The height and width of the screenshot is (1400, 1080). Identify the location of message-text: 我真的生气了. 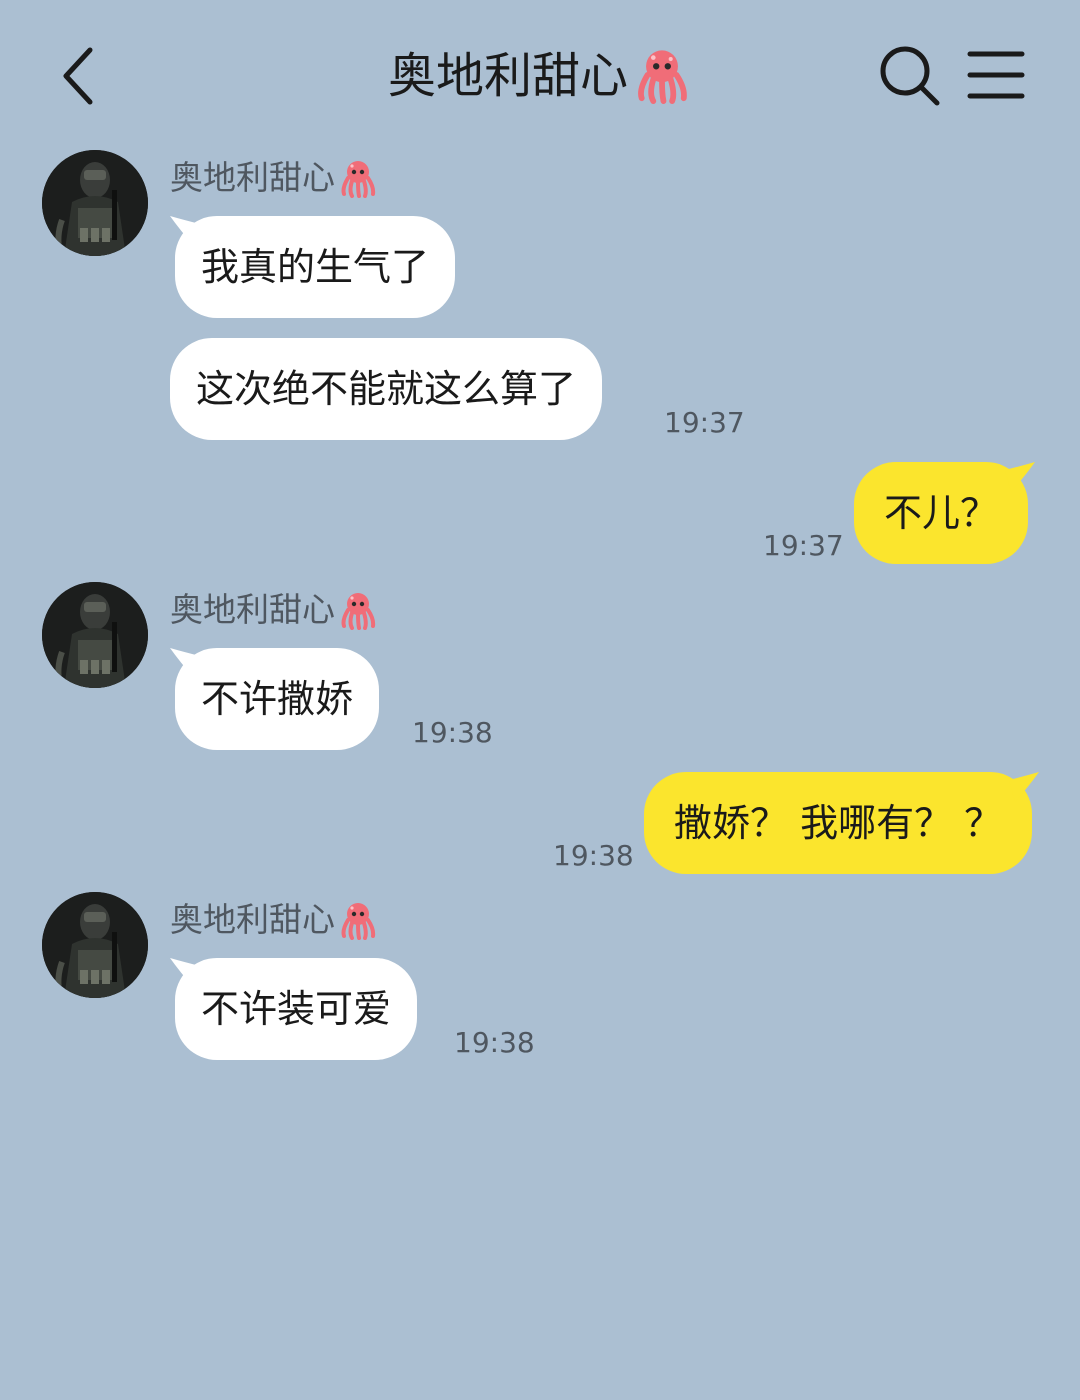
(315, 267).